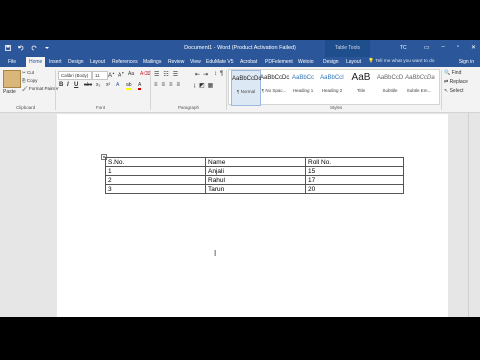  I want to click on select-label: Select, so click(456, 91).